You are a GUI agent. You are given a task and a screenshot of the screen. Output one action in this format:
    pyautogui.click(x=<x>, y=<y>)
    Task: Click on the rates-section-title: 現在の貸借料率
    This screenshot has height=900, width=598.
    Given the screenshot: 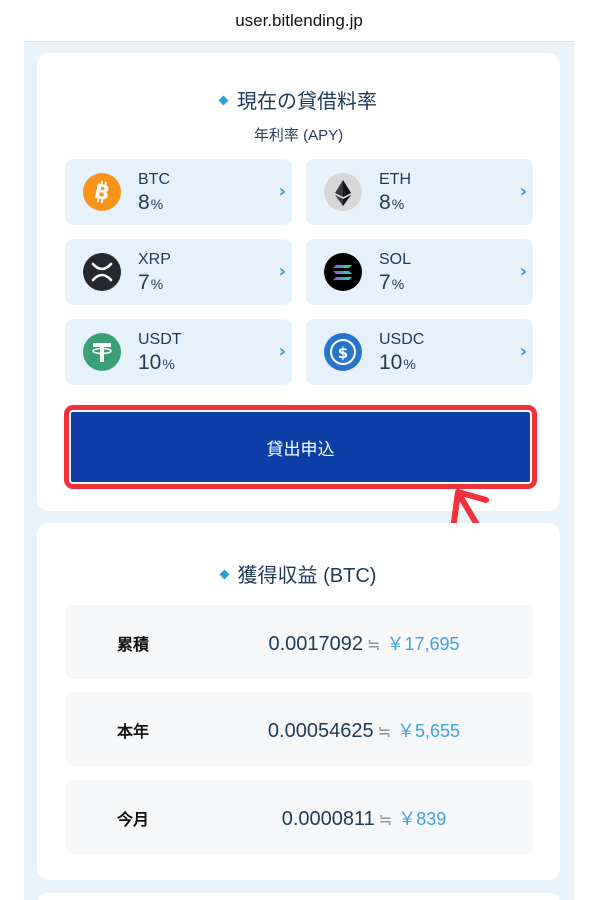 What is the action you would take?
    pyautogui.click(x=298, y=99)
    